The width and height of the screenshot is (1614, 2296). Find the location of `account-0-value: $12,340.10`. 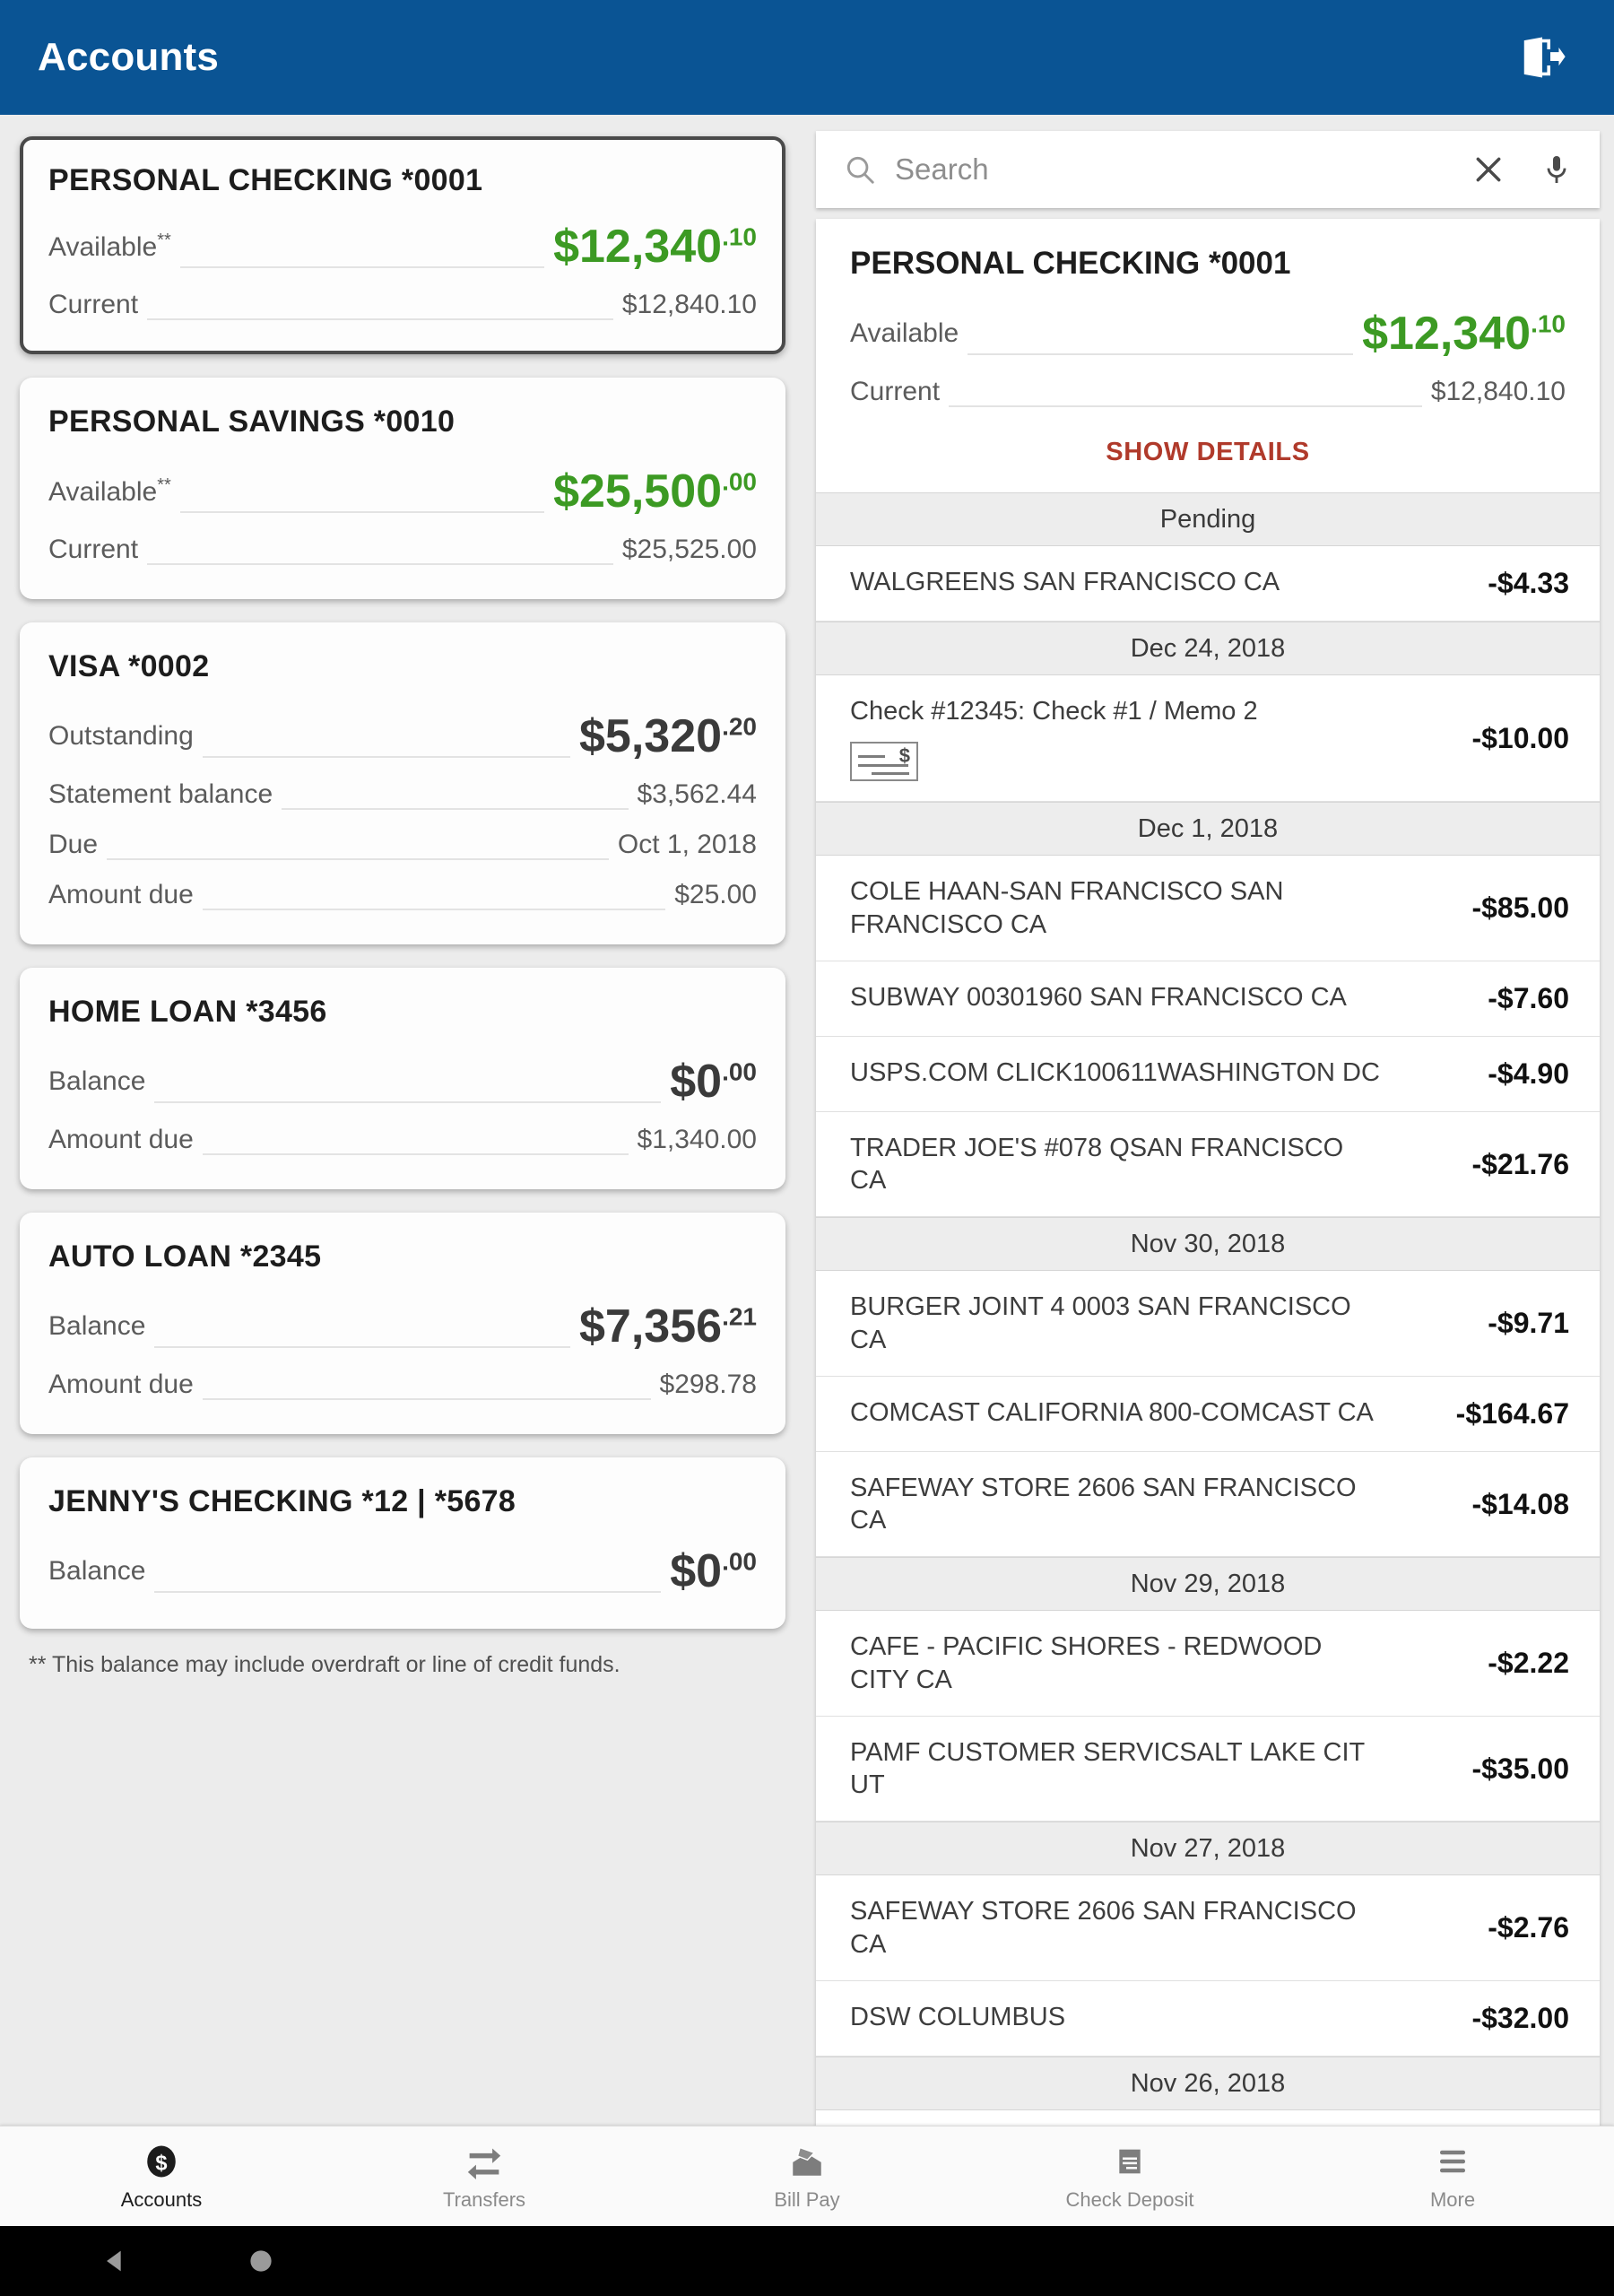

account-0-value: $12,340.10 is located at coordinates (655, 247).